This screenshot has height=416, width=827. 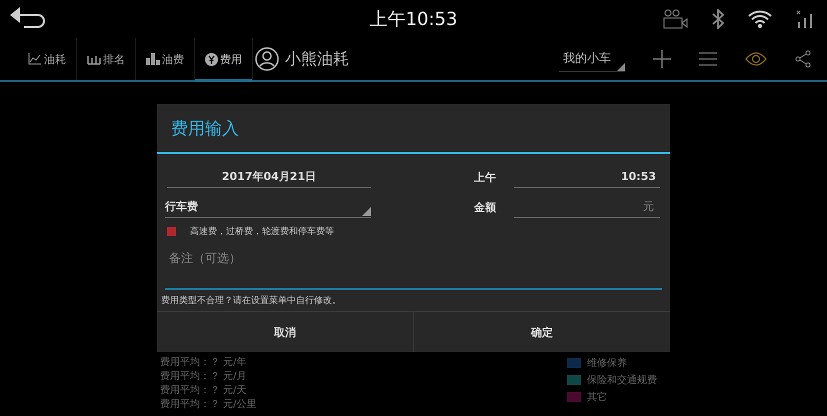 I want to click on legend-label: 保险和交通规费, so click(x=622, y=380).